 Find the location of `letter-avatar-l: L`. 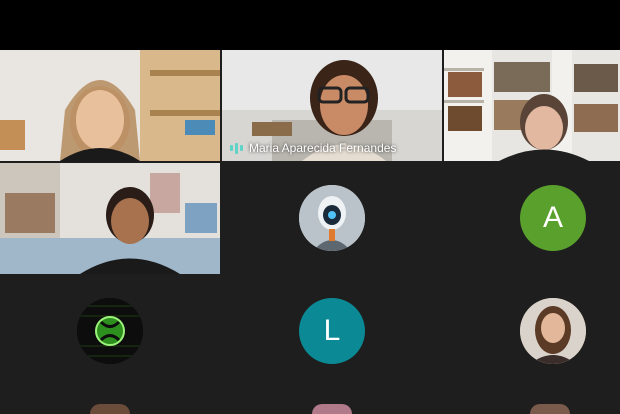

letter-avatar-l: L is located at coordinates (332, 331).